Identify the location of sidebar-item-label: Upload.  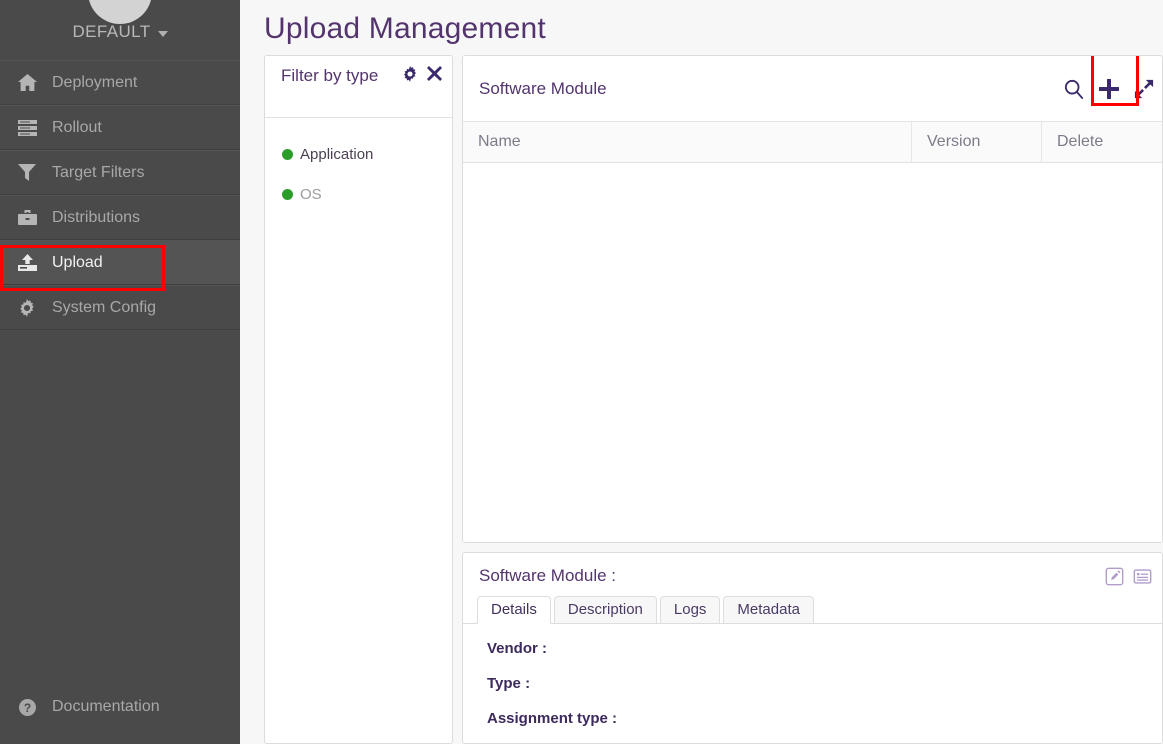
(77, 262).